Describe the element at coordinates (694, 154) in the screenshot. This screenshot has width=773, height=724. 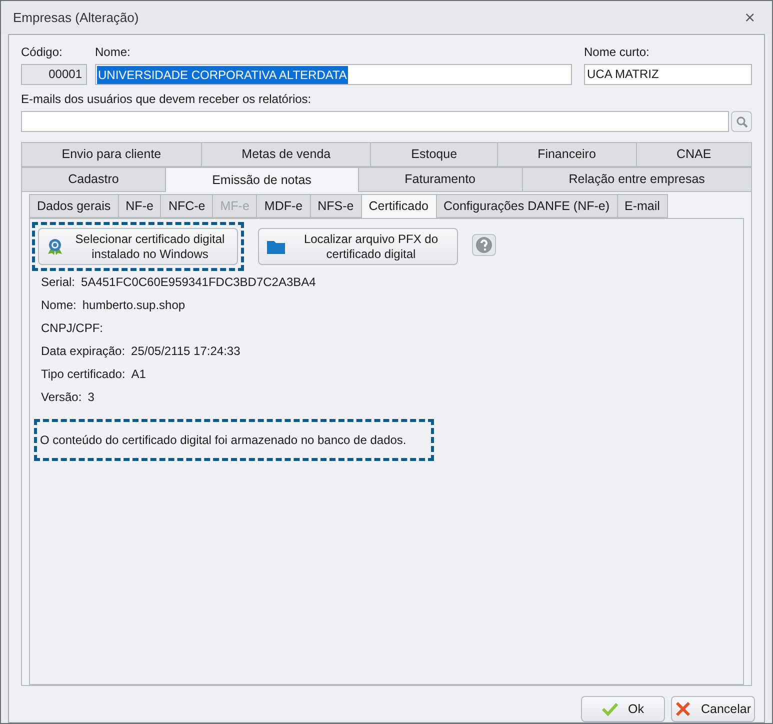
I see `tab: CNAE` at that location.